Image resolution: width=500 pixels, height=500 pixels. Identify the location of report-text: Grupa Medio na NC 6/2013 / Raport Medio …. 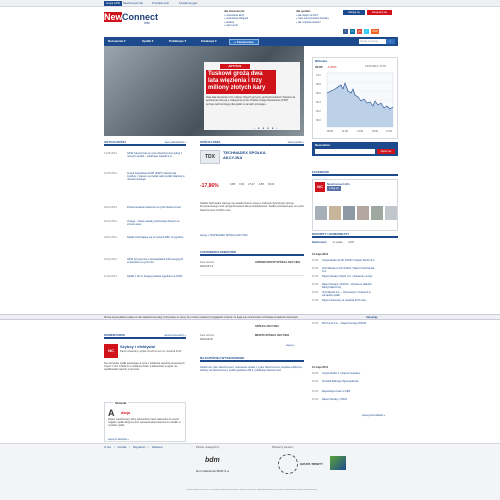
(349, 262).